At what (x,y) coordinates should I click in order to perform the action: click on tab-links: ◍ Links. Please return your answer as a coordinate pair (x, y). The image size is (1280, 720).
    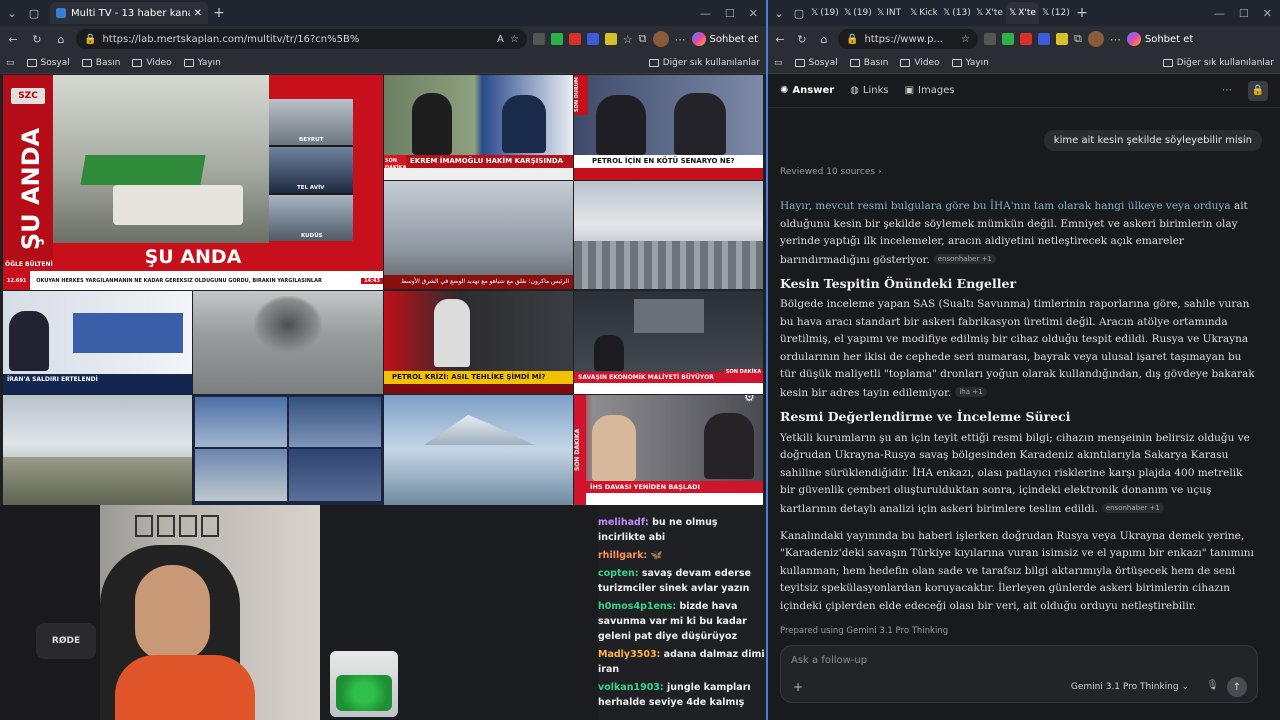
    Looking at the image, I should click on (869, 90).